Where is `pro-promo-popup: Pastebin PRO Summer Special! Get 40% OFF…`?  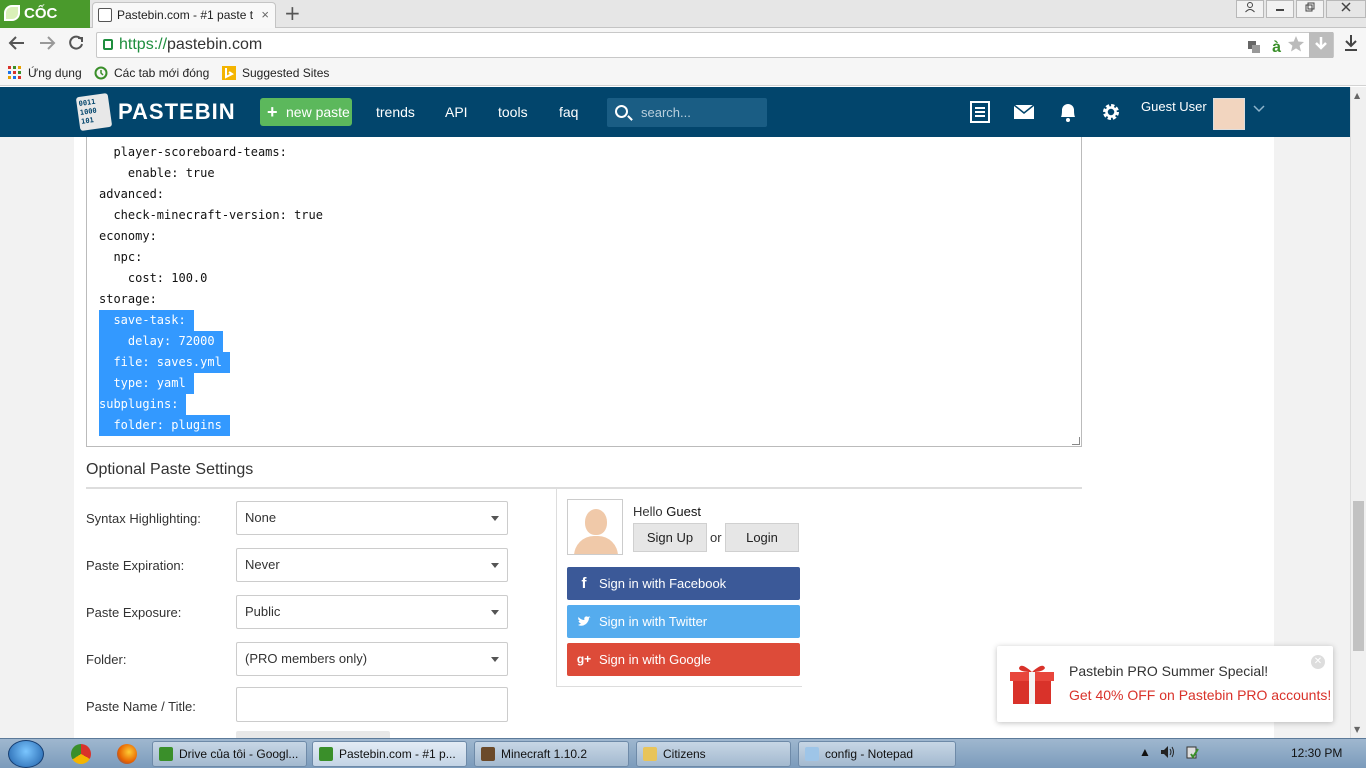 pro-promo-popup: Pastebin PRO Summer Special! Get 40% OFF… is located at coordinates (1165, 684).